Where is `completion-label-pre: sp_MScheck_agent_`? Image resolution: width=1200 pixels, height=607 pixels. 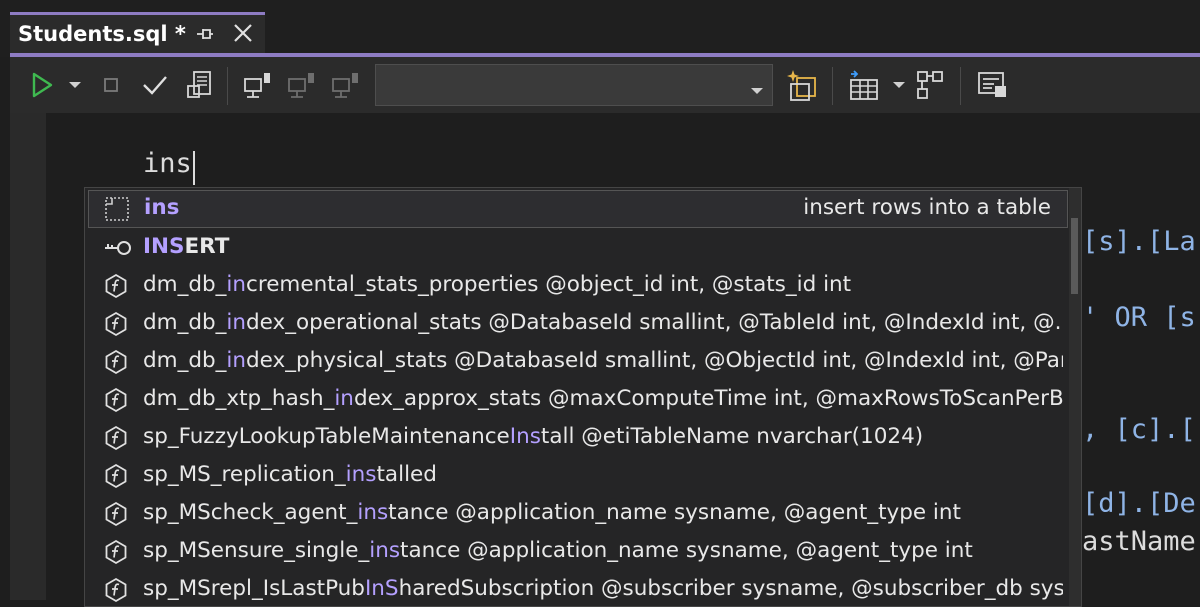
completion-label-pre: sp_MScheck_agent_ is located at coordinates (250, 512).